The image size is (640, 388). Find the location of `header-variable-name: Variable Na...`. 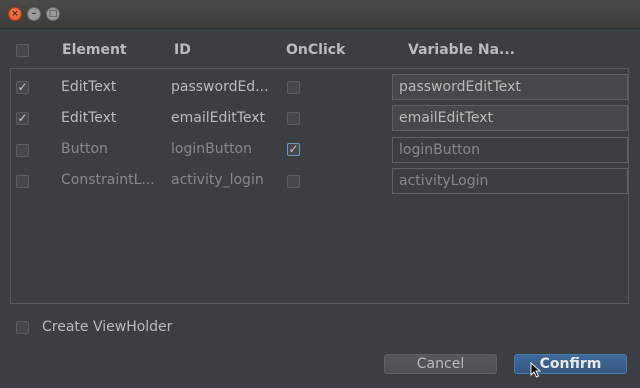

header-variable-name: Variable Na... is located at coordinates (461, 50).